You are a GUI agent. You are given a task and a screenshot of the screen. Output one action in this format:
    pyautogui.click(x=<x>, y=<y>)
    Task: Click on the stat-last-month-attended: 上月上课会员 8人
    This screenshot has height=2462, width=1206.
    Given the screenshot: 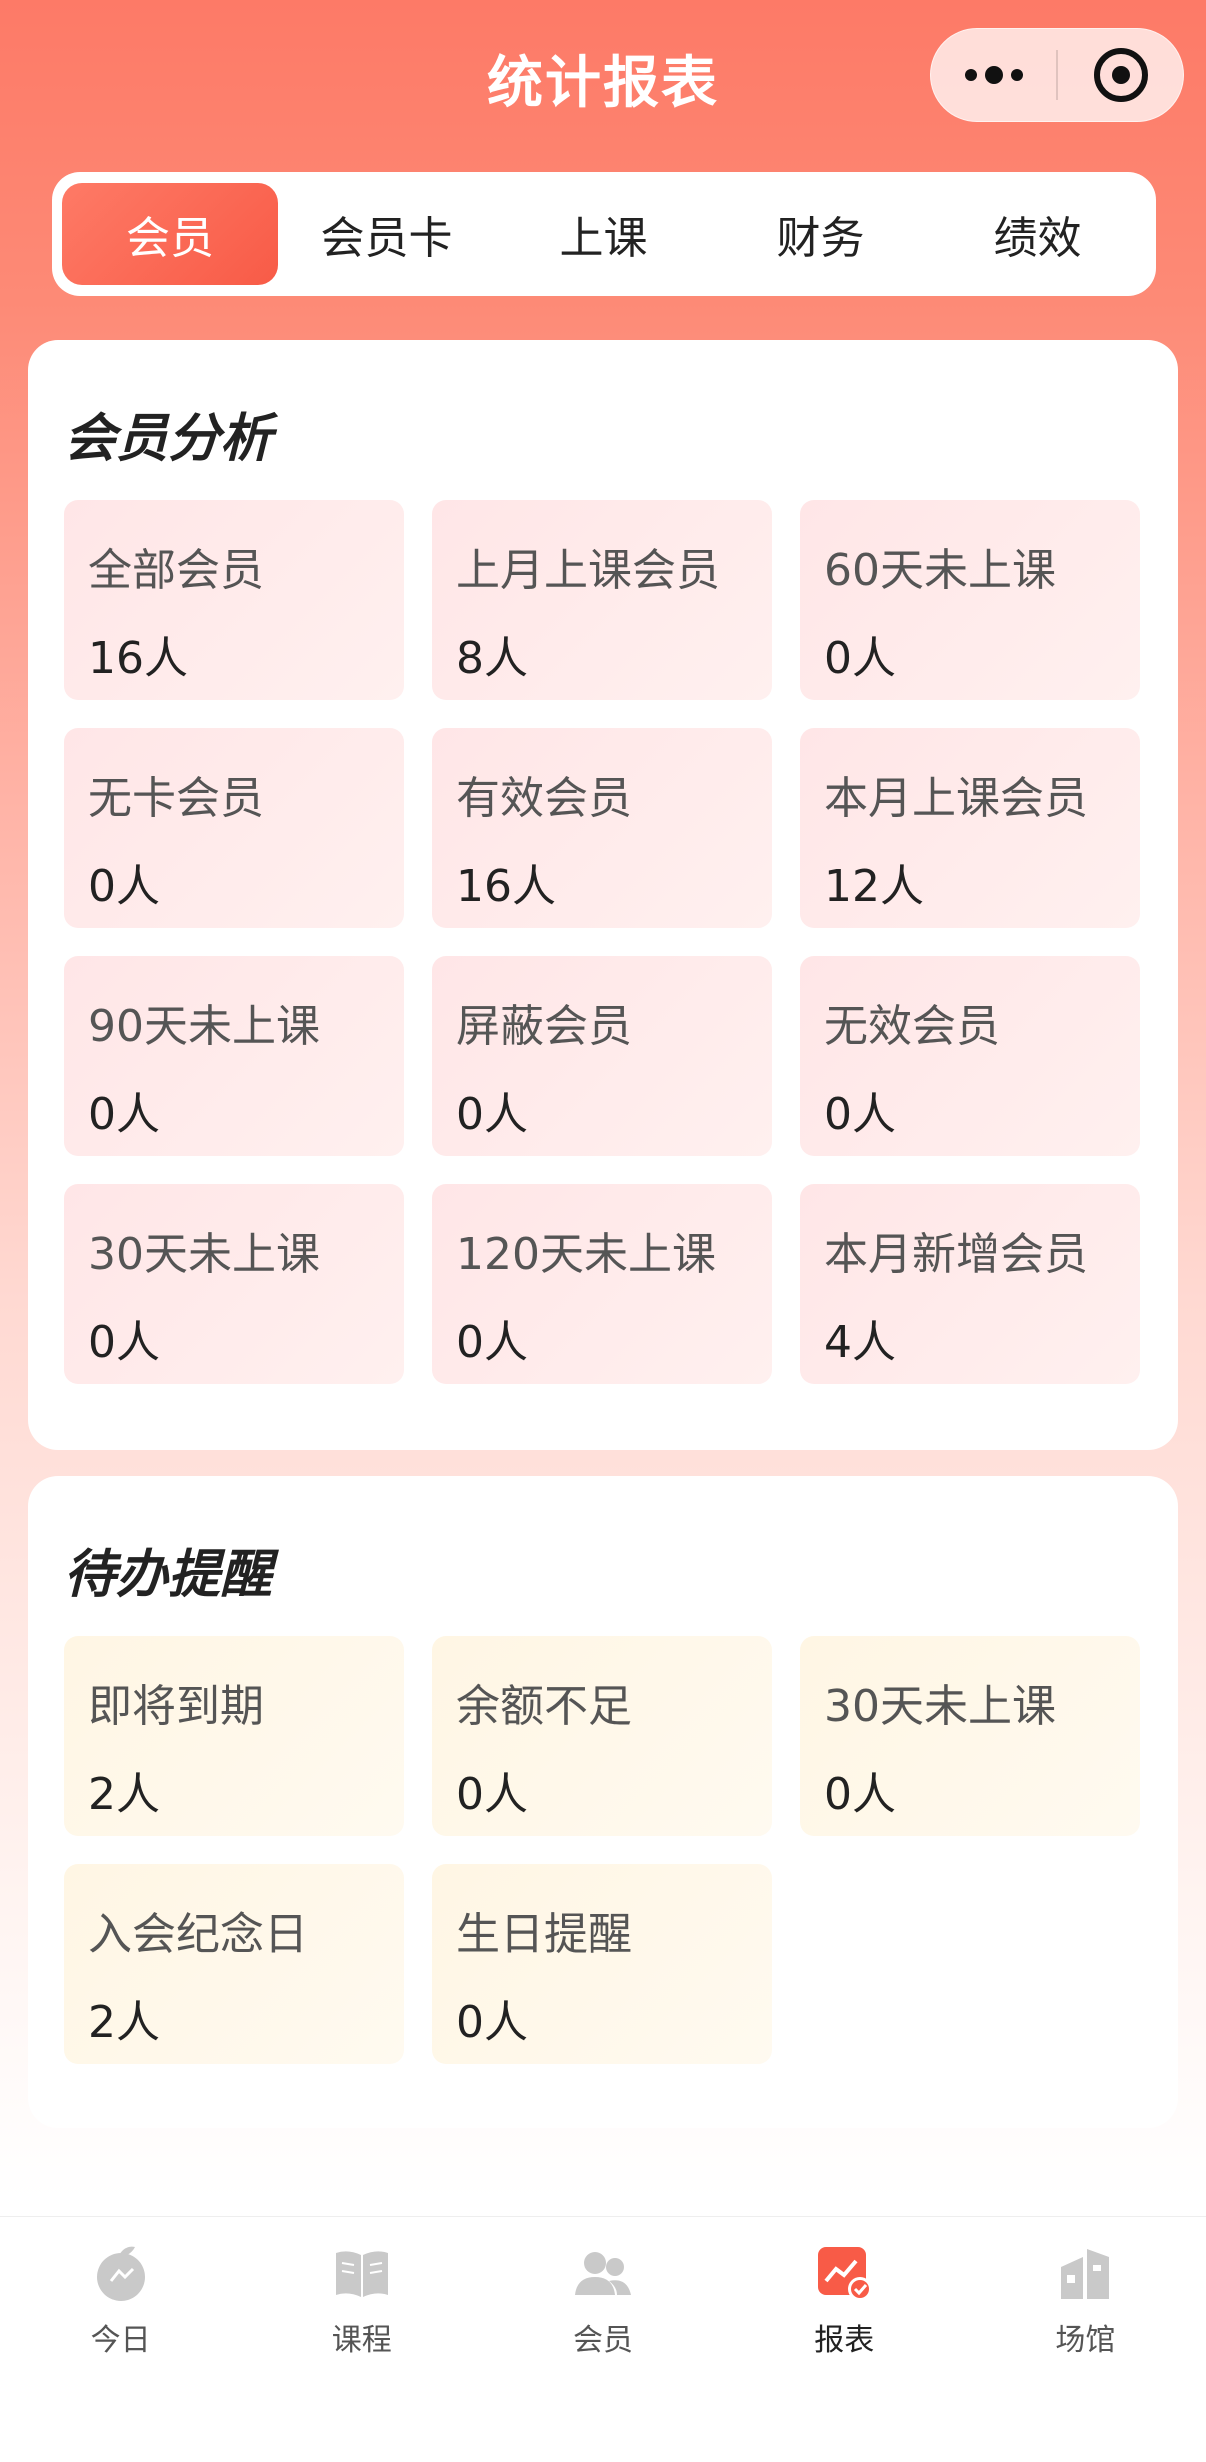 What is the action you would take?
    pyautogui.click(x=602, y=600)
    